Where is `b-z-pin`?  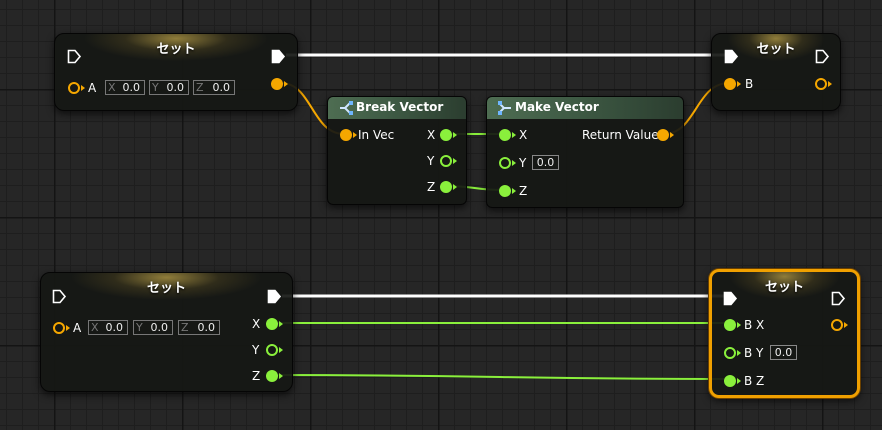
b-z-pin is located at coordinates (730, 381).